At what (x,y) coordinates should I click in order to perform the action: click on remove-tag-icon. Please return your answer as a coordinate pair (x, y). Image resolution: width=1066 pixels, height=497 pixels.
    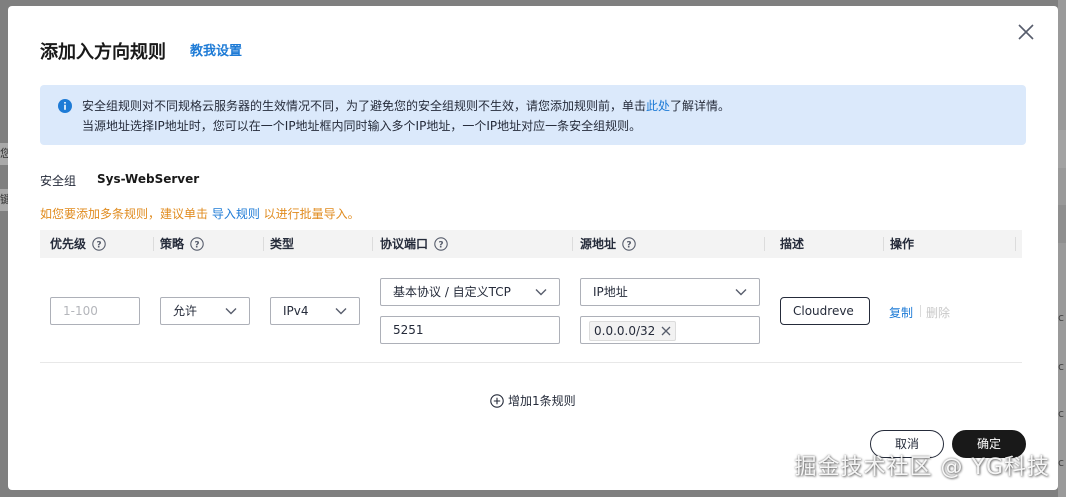
    Looking at the image, I should click on (666, 331).